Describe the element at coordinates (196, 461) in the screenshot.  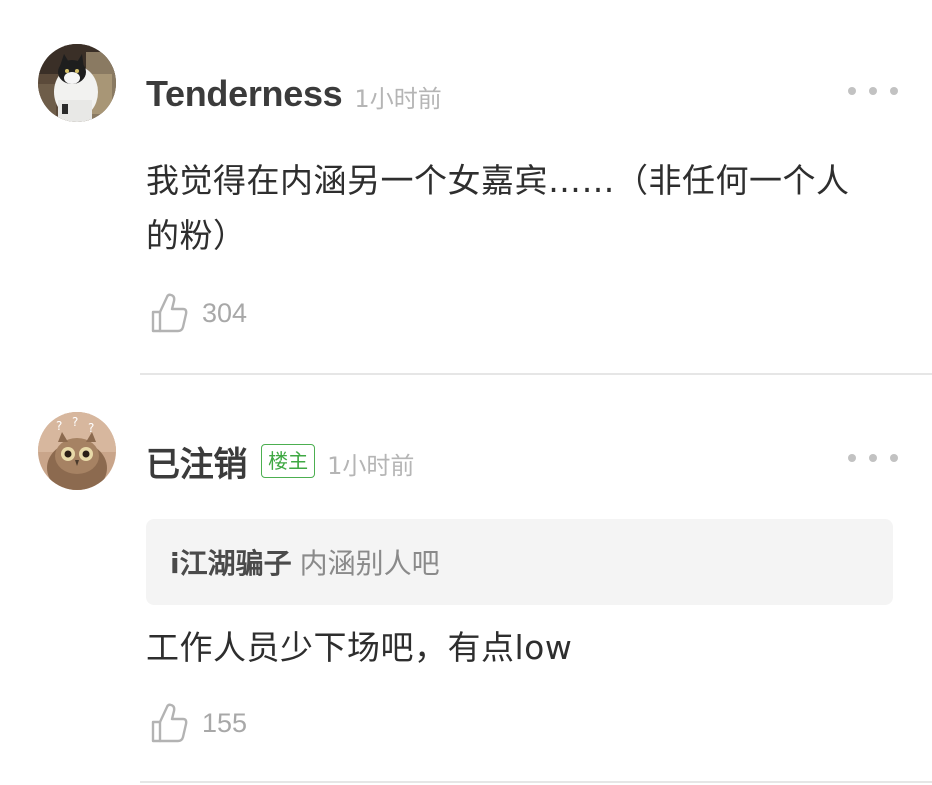
I see `username: 已注销` at that location.